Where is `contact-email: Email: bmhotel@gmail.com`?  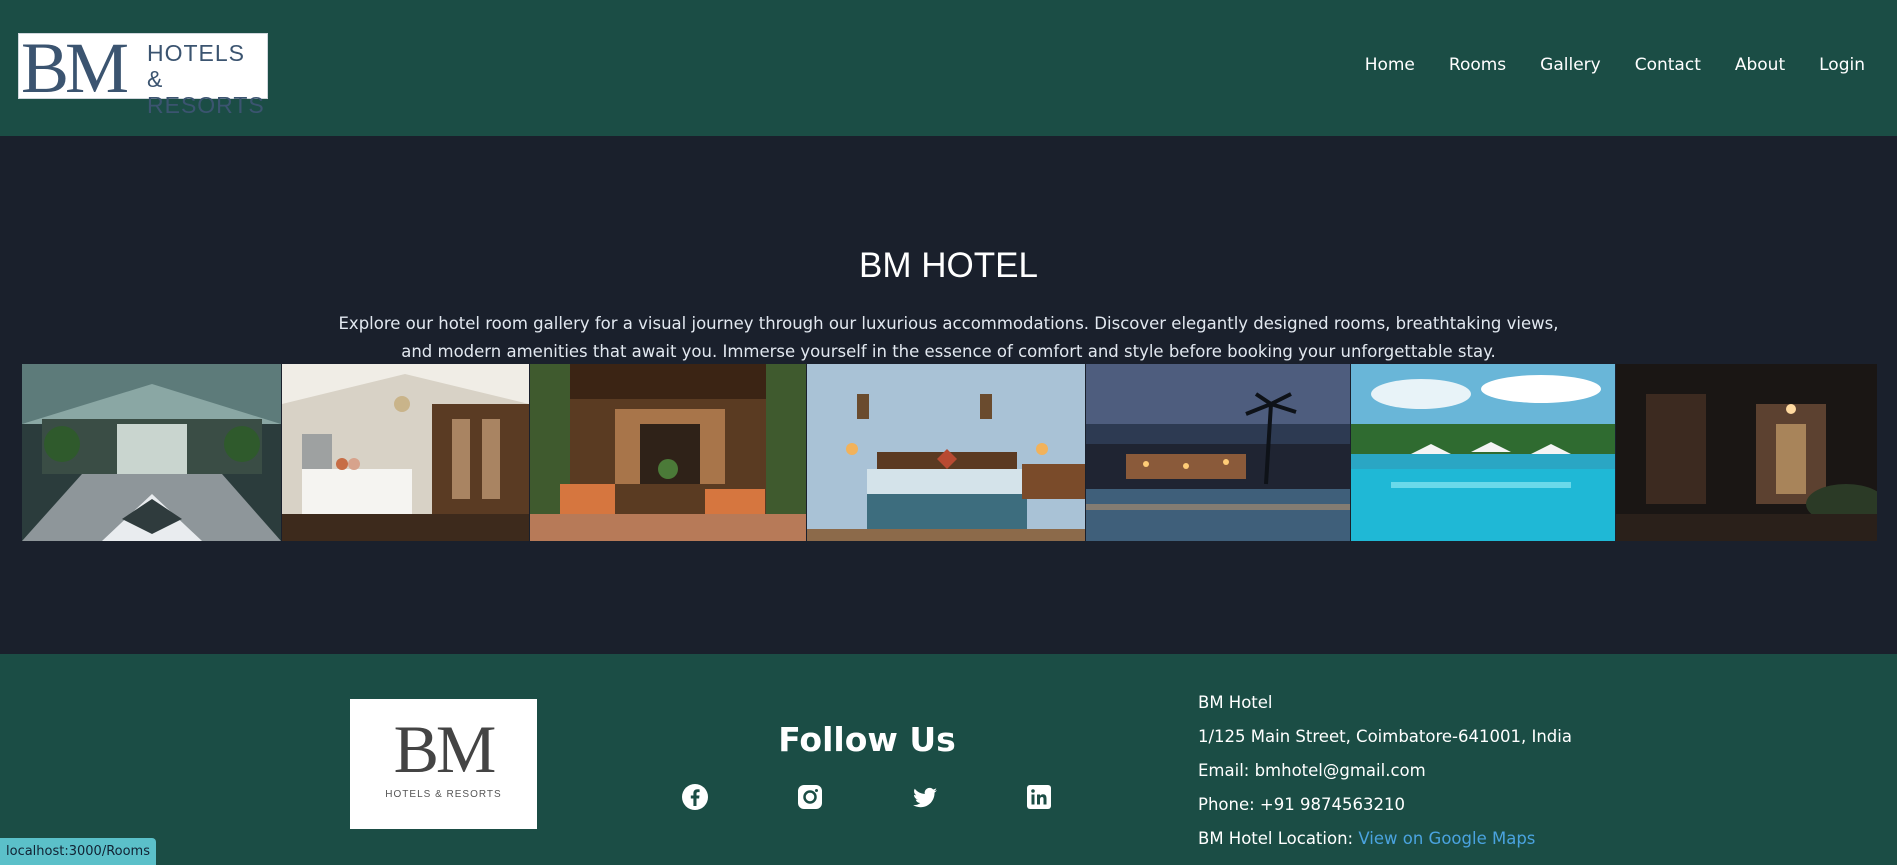
contact-email: Email: bmhotel@gmail.com is located at coordinates (1312, 770).